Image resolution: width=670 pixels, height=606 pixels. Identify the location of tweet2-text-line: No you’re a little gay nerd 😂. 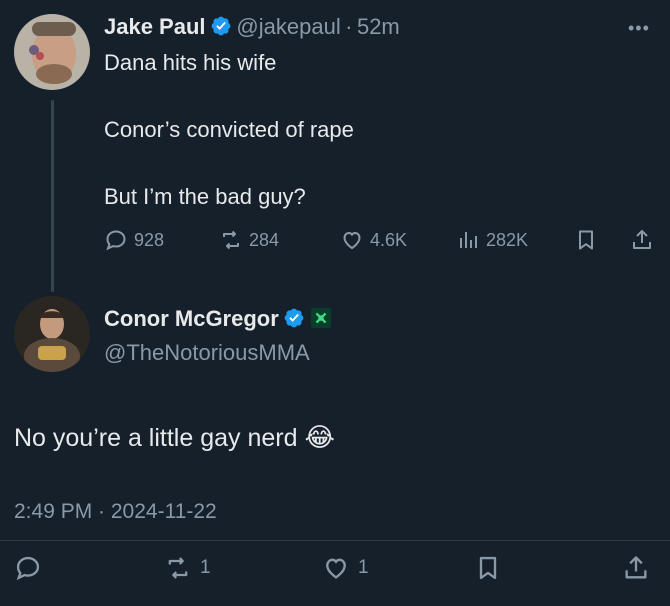
(174, 437).